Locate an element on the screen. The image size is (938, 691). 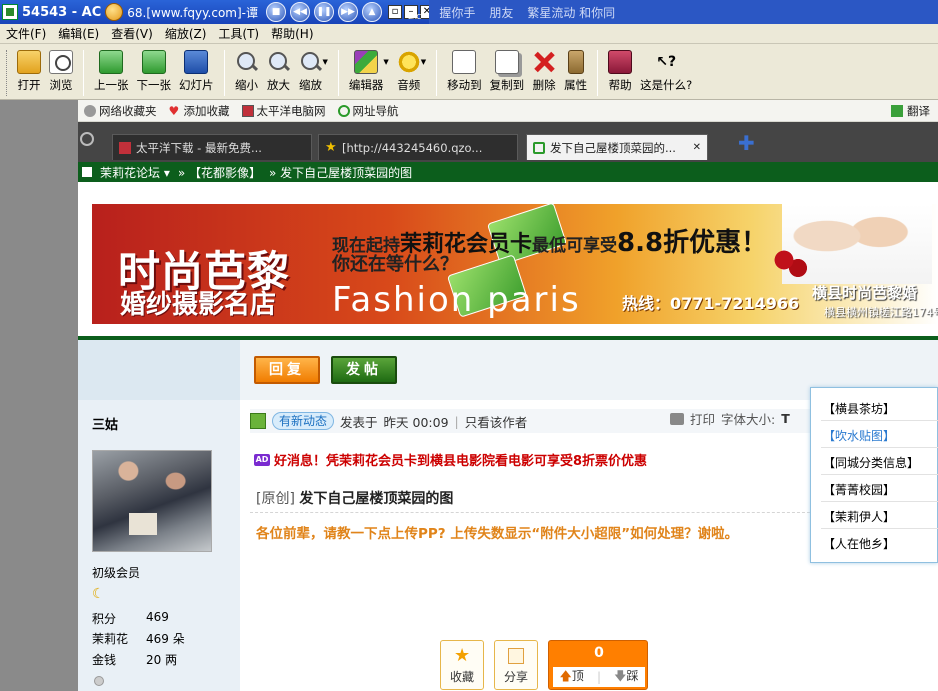
user-extra-icon is located at coordinates (99, 681).